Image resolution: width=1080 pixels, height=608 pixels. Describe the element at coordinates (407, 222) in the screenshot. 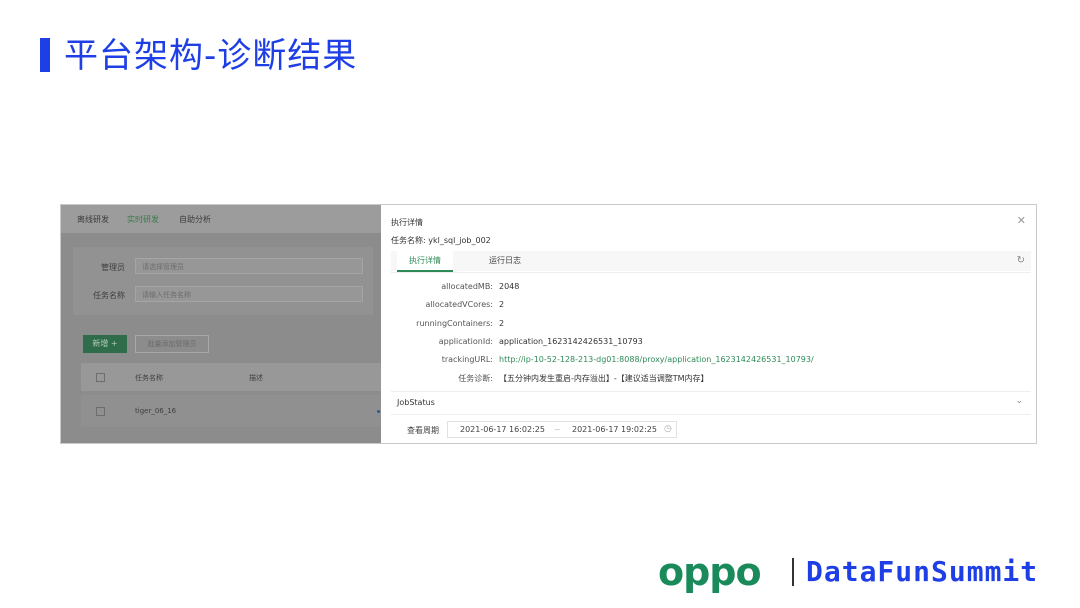

I see `drawer-title: 执行详情` at that location.